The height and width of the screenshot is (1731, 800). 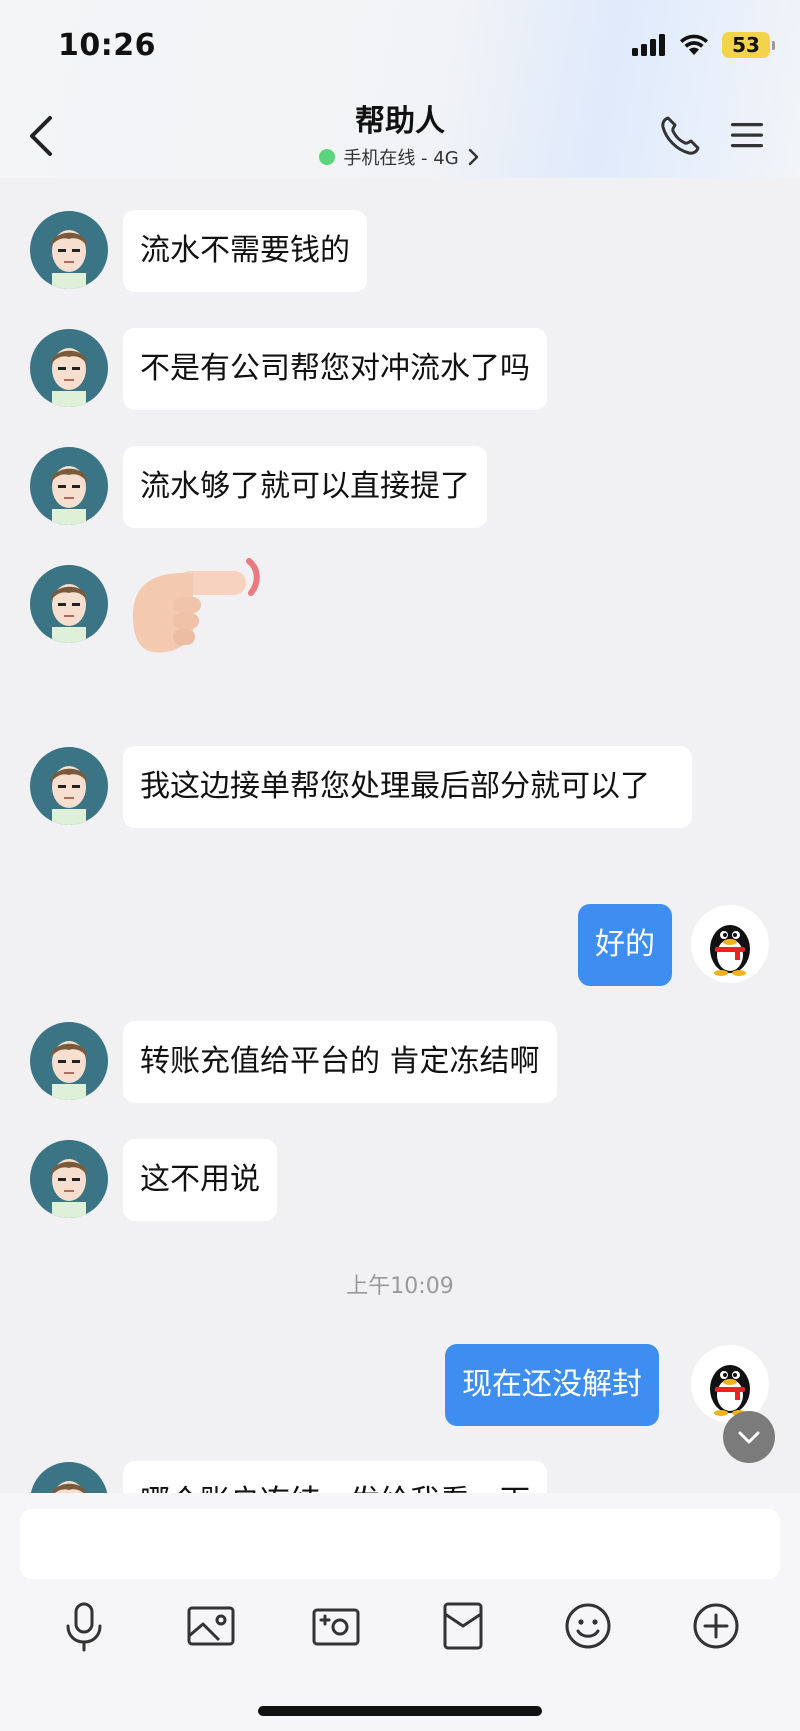 I want to click on wifi-icon, so click(x=694, y=44).